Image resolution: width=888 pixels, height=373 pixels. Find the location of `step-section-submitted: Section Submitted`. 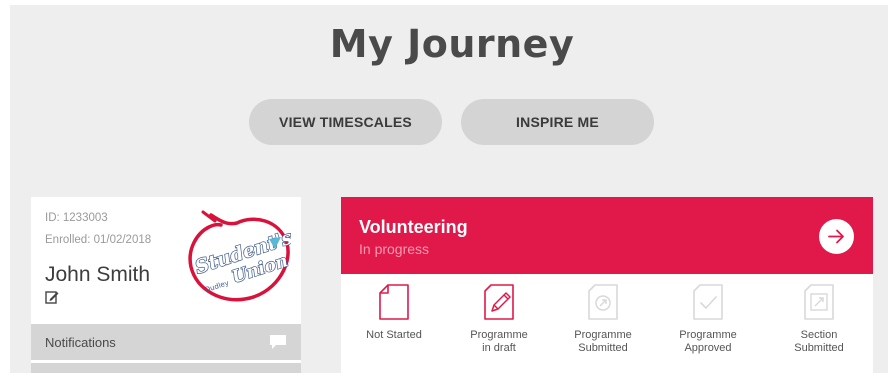

step-section-submitted: Section Submitted is located at coordinates (819, 319).